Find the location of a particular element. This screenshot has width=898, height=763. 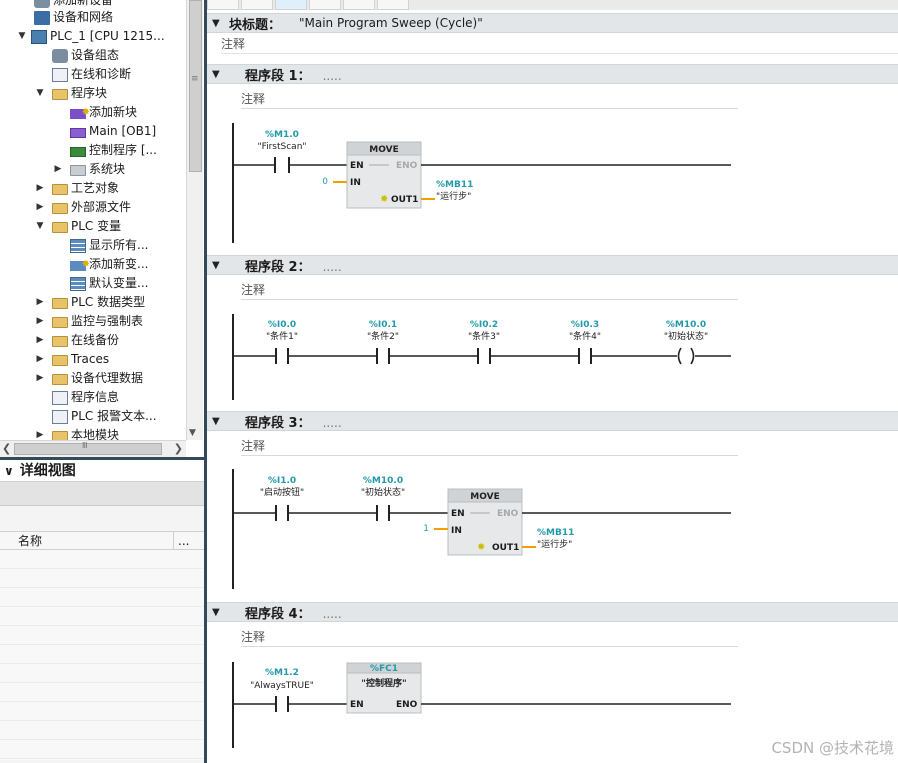

tree-item-watch-force-tables: ▶ 监控与强制表 is located at coordinates (88, 321).